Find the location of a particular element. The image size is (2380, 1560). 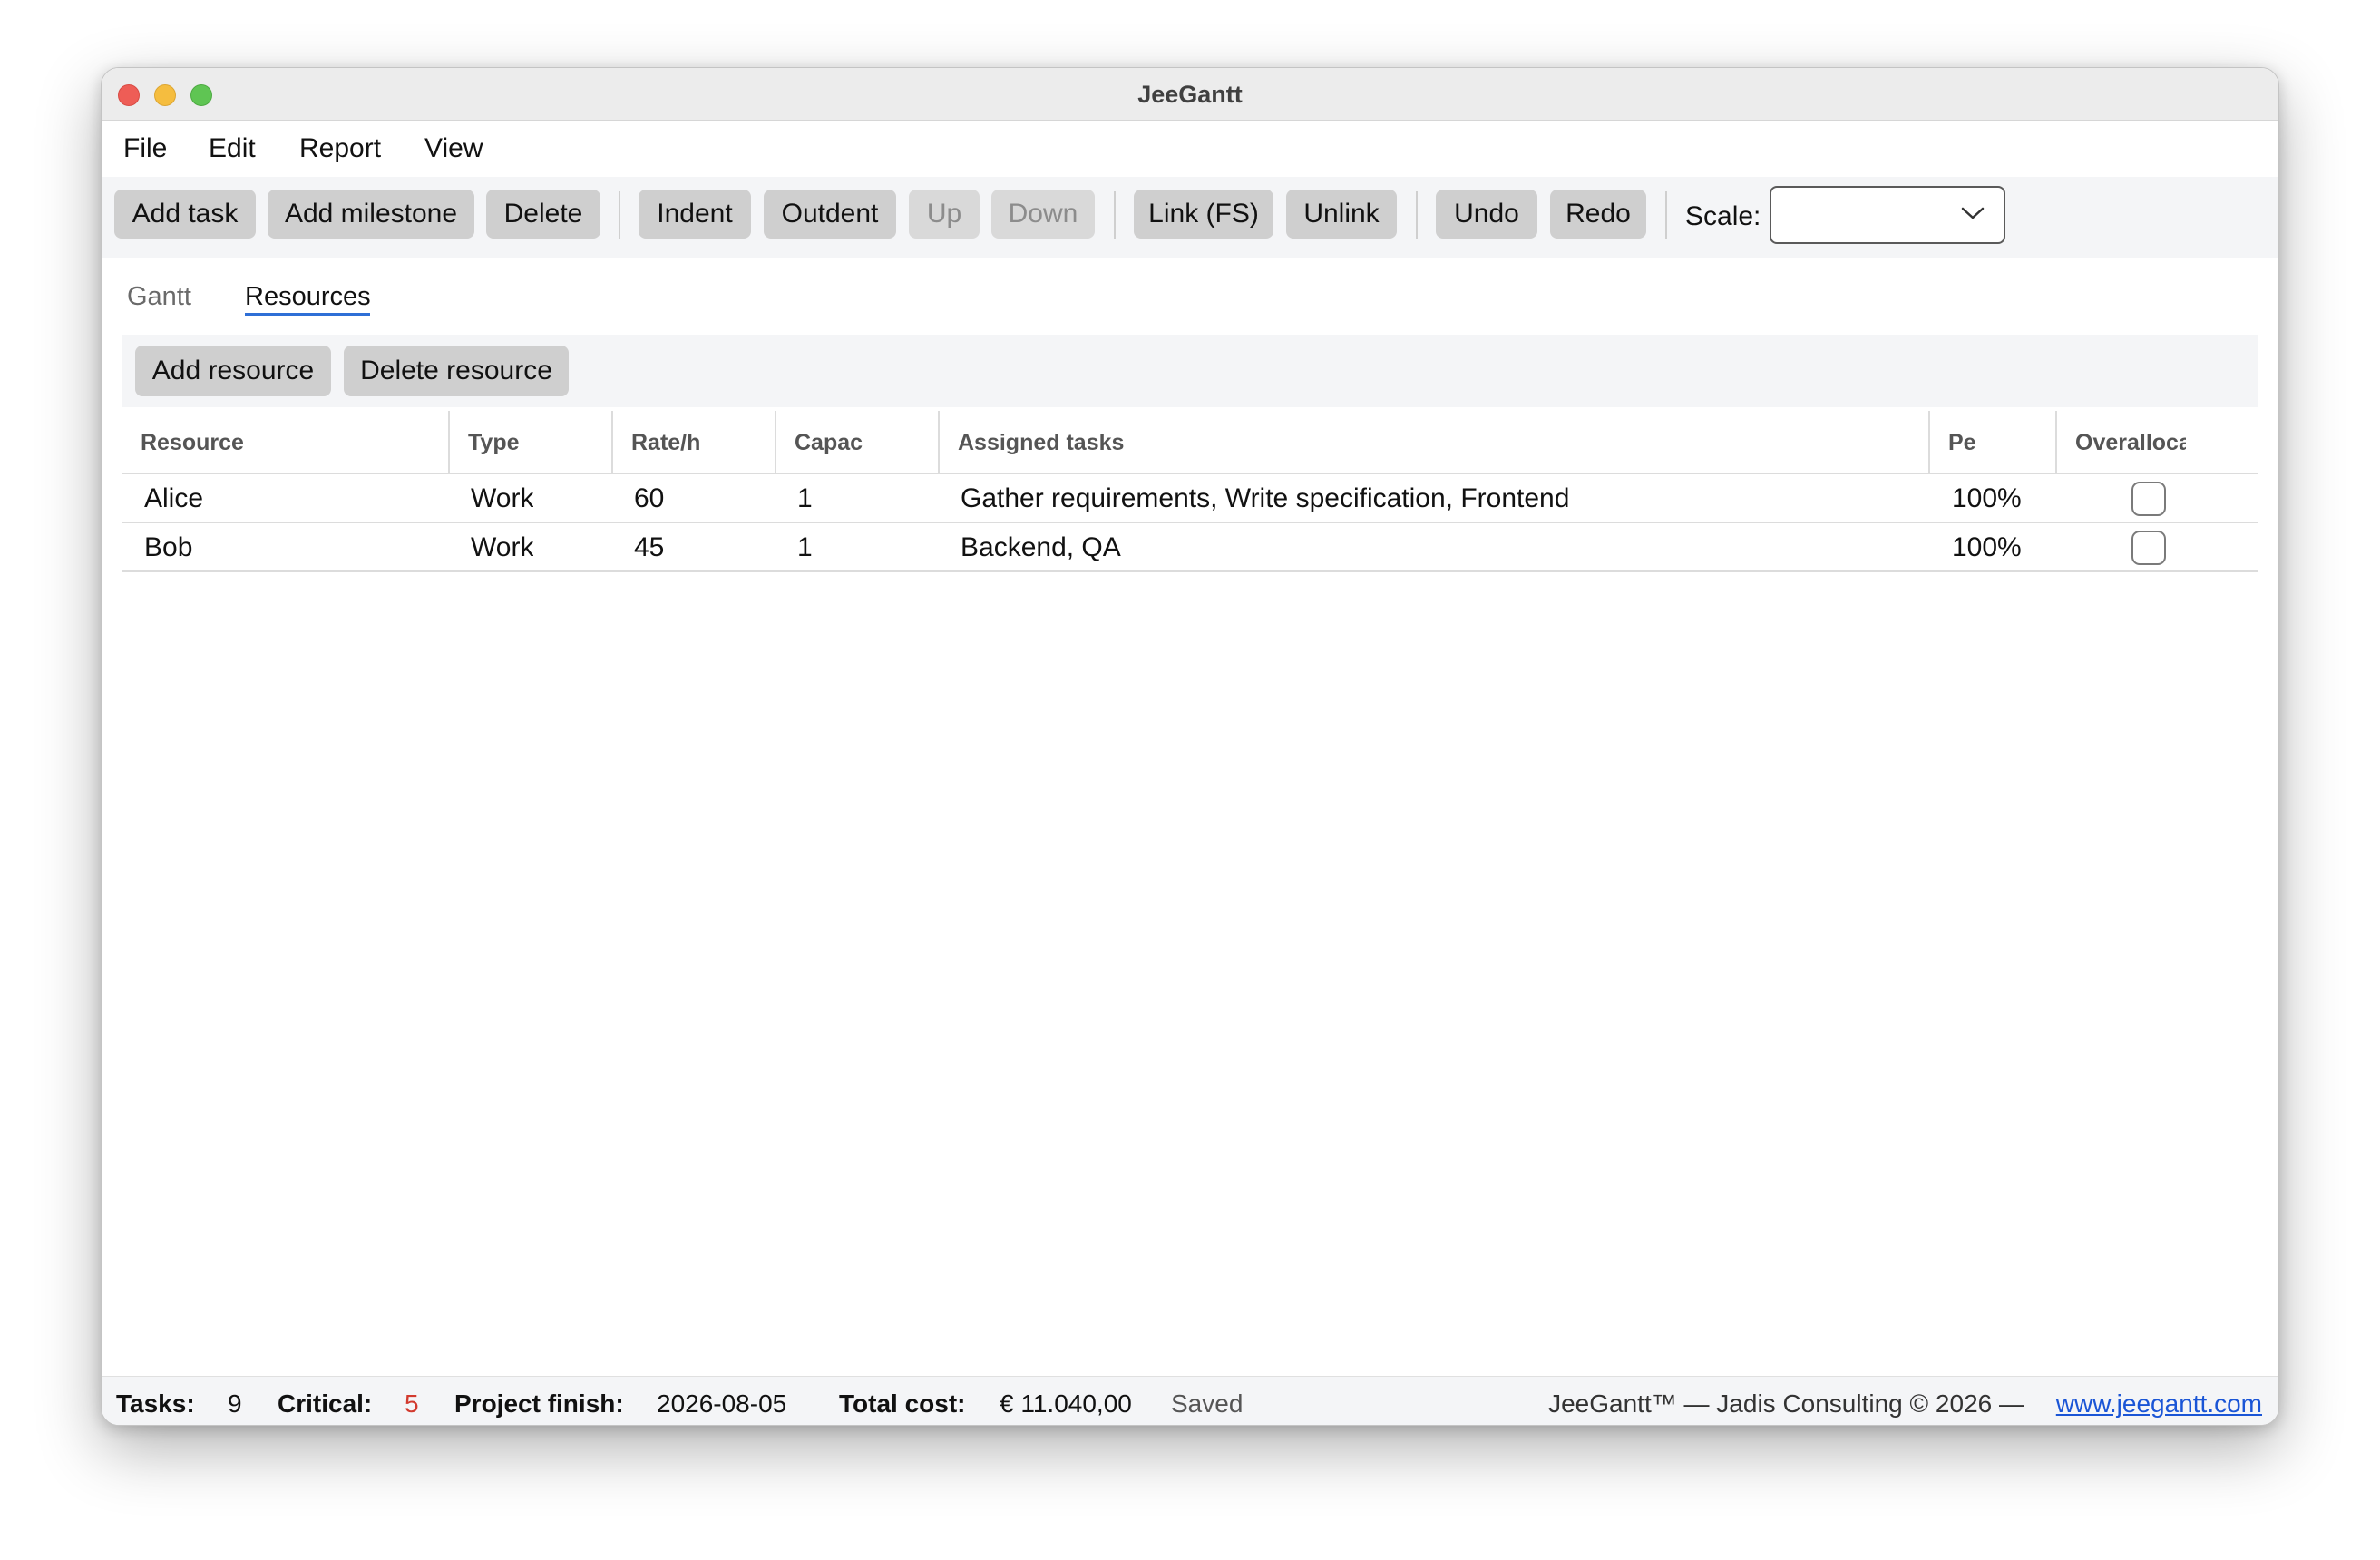

menu-view: View is located at coordinates (453, 148).